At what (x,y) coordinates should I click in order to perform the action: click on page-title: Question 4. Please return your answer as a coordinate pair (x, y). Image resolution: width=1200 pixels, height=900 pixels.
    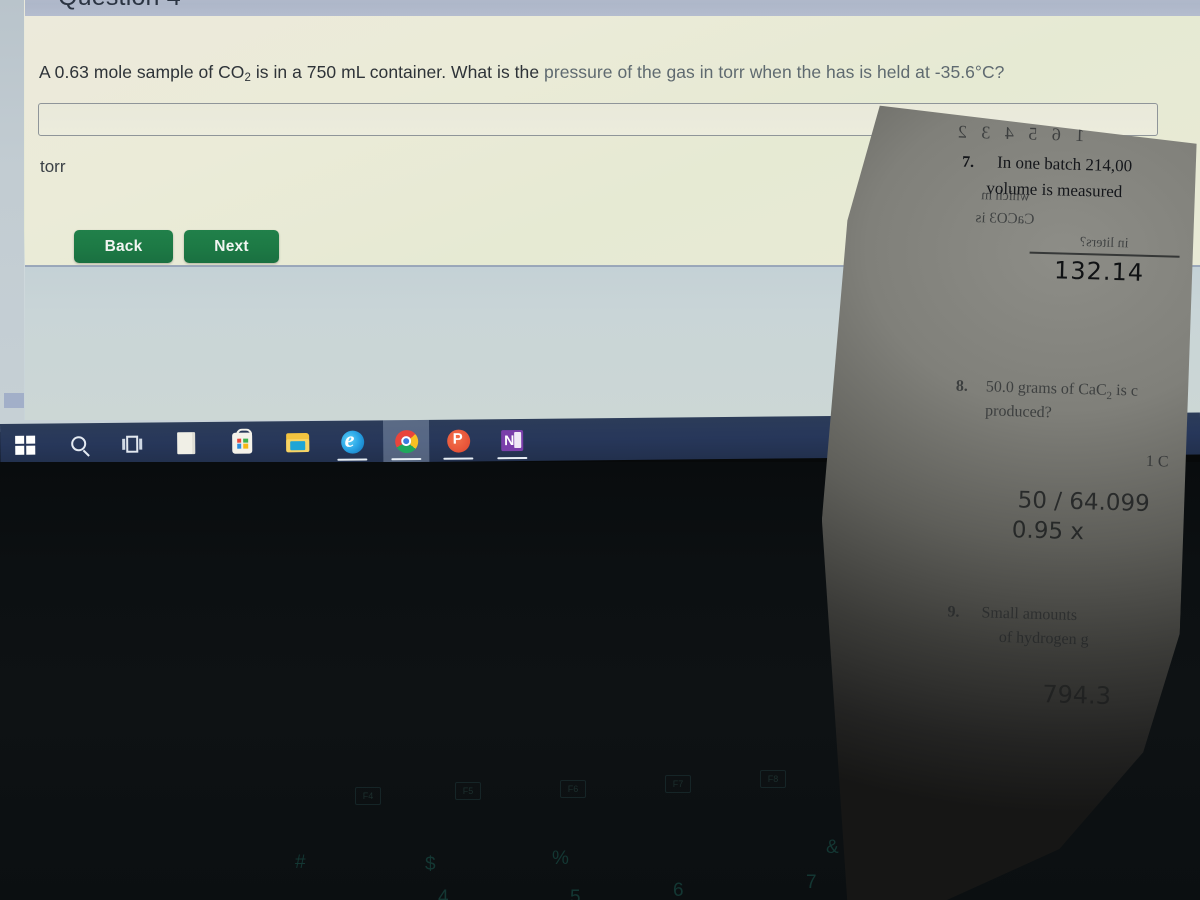
    Looking at the image, I should click on (119, 6).